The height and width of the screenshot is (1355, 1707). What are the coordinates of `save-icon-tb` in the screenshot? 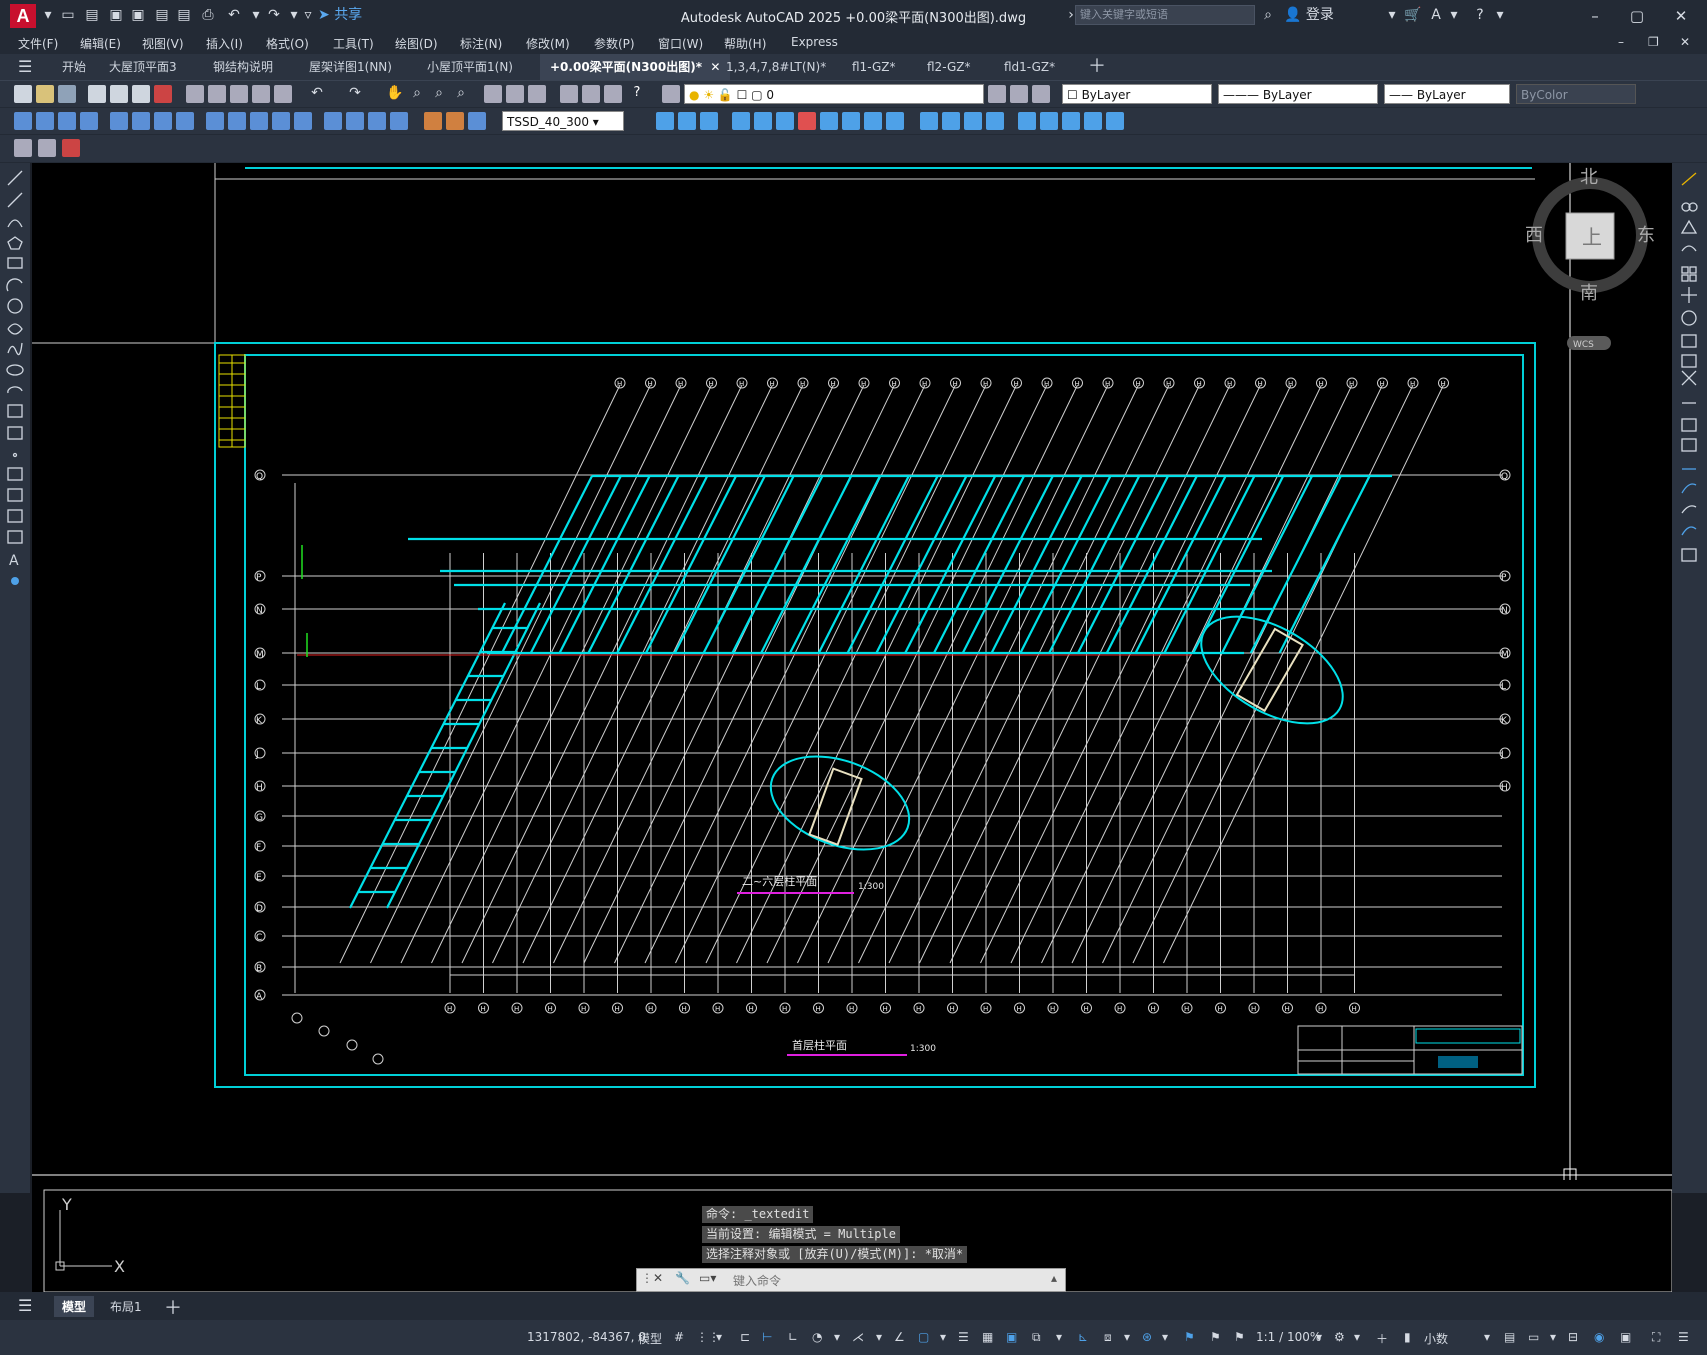 It's located at (67, 94).